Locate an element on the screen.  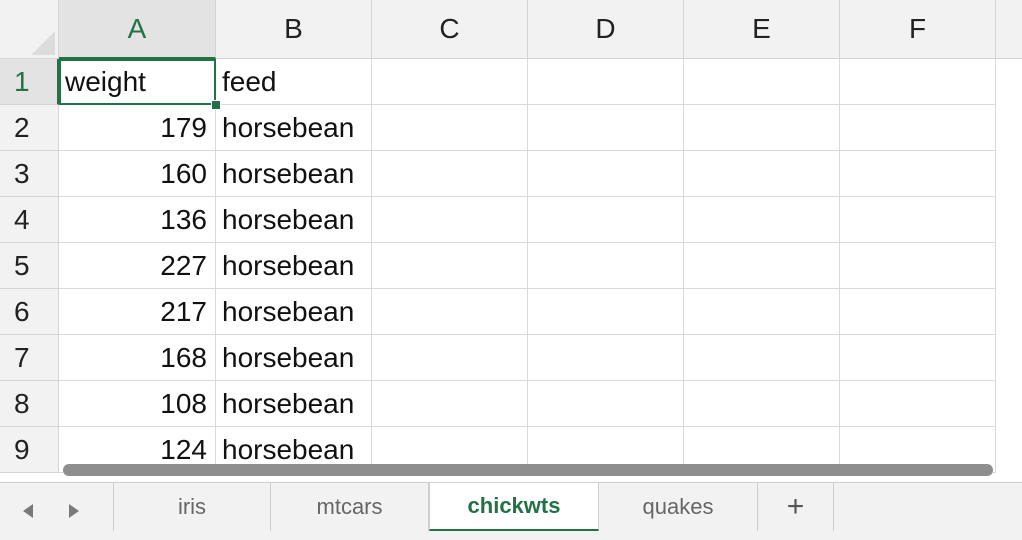
cell-f2 is located at coordinates (918, 128).